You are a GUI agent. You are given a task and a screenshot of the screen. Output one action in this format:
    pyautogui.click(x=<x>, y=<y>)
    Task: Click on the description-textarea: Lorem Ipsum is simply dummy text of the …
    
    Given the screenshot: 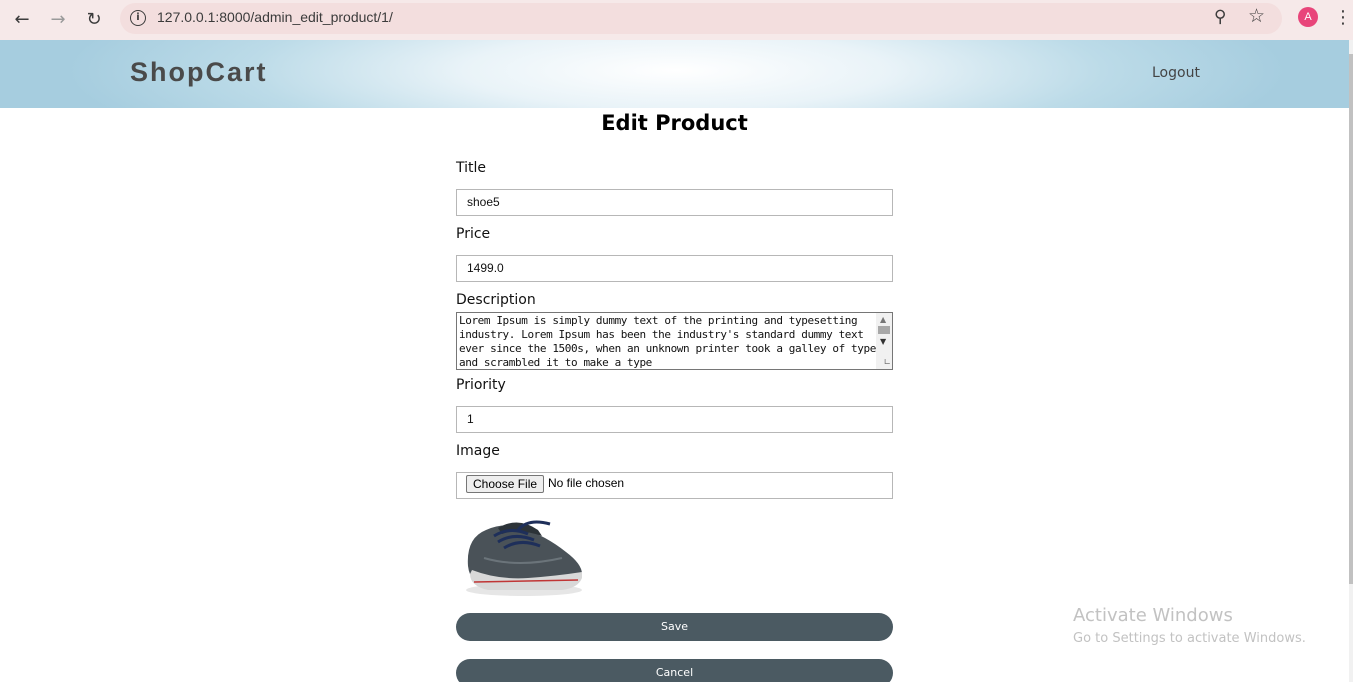 What is the action you would take?
    pyautogui.click(x=674, y=341)
    